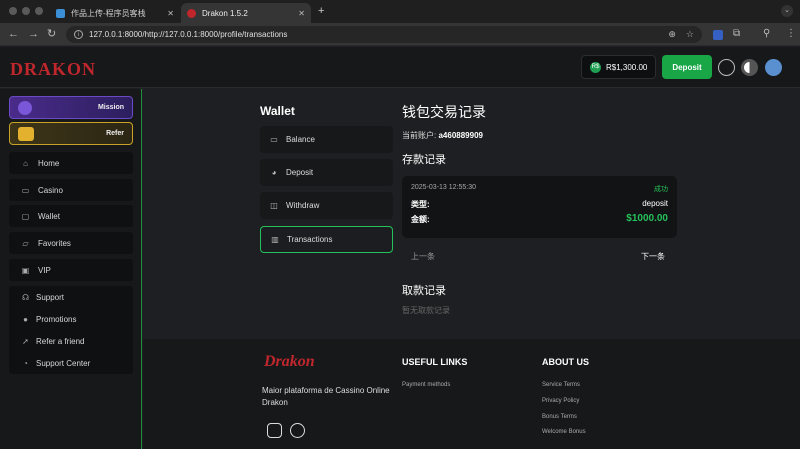  Describe the element at coordinates (71, 297) in the screenshot. I see `sidebar-item-support: ☊ Support` at that location.